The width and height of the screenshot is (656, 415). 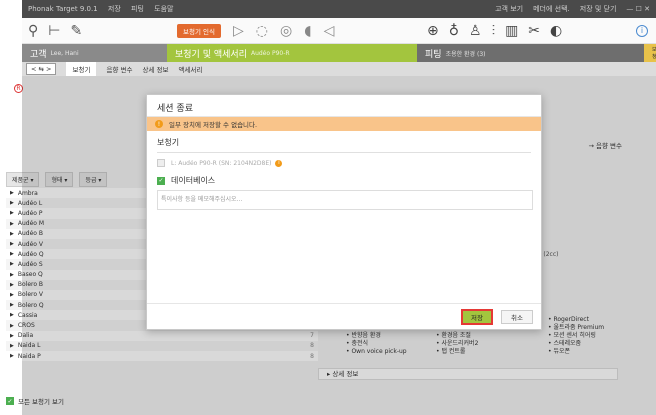 I want to click on person-icon: ♙, so click(x=475, y=31).